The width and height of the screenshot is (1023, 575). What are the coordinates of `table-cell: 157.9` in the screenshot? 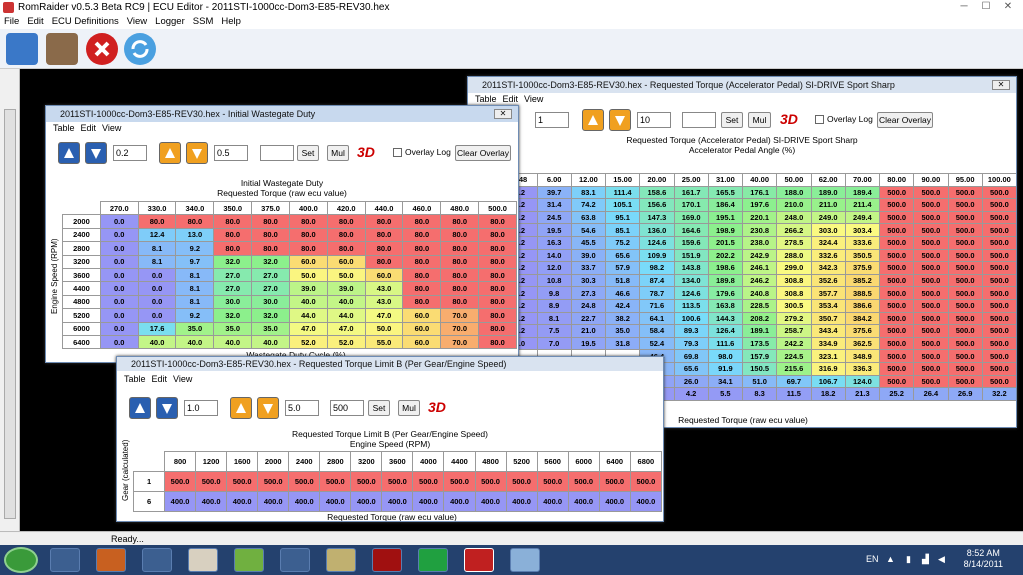 It's located at (759, 356).